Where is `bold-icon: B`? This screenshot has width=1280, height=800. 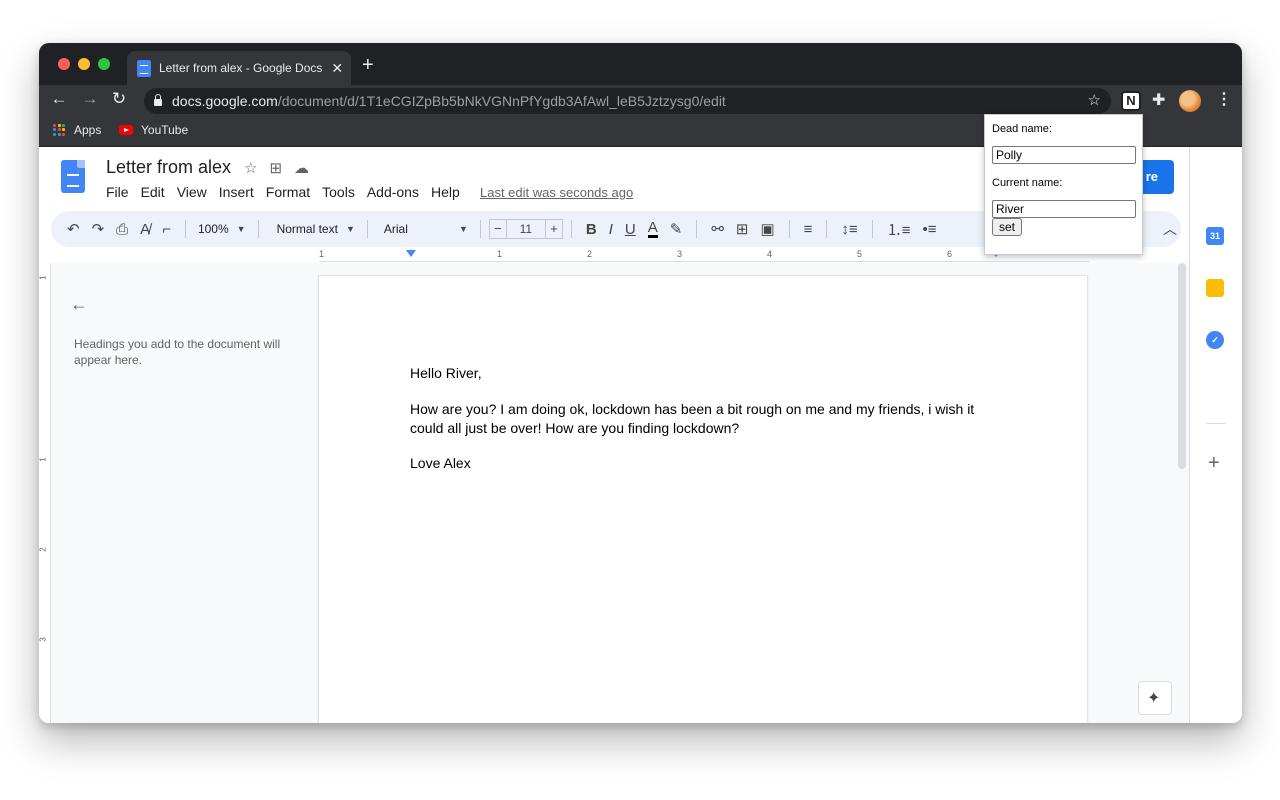
bold-icon: B is located at coordinates (591, 229).